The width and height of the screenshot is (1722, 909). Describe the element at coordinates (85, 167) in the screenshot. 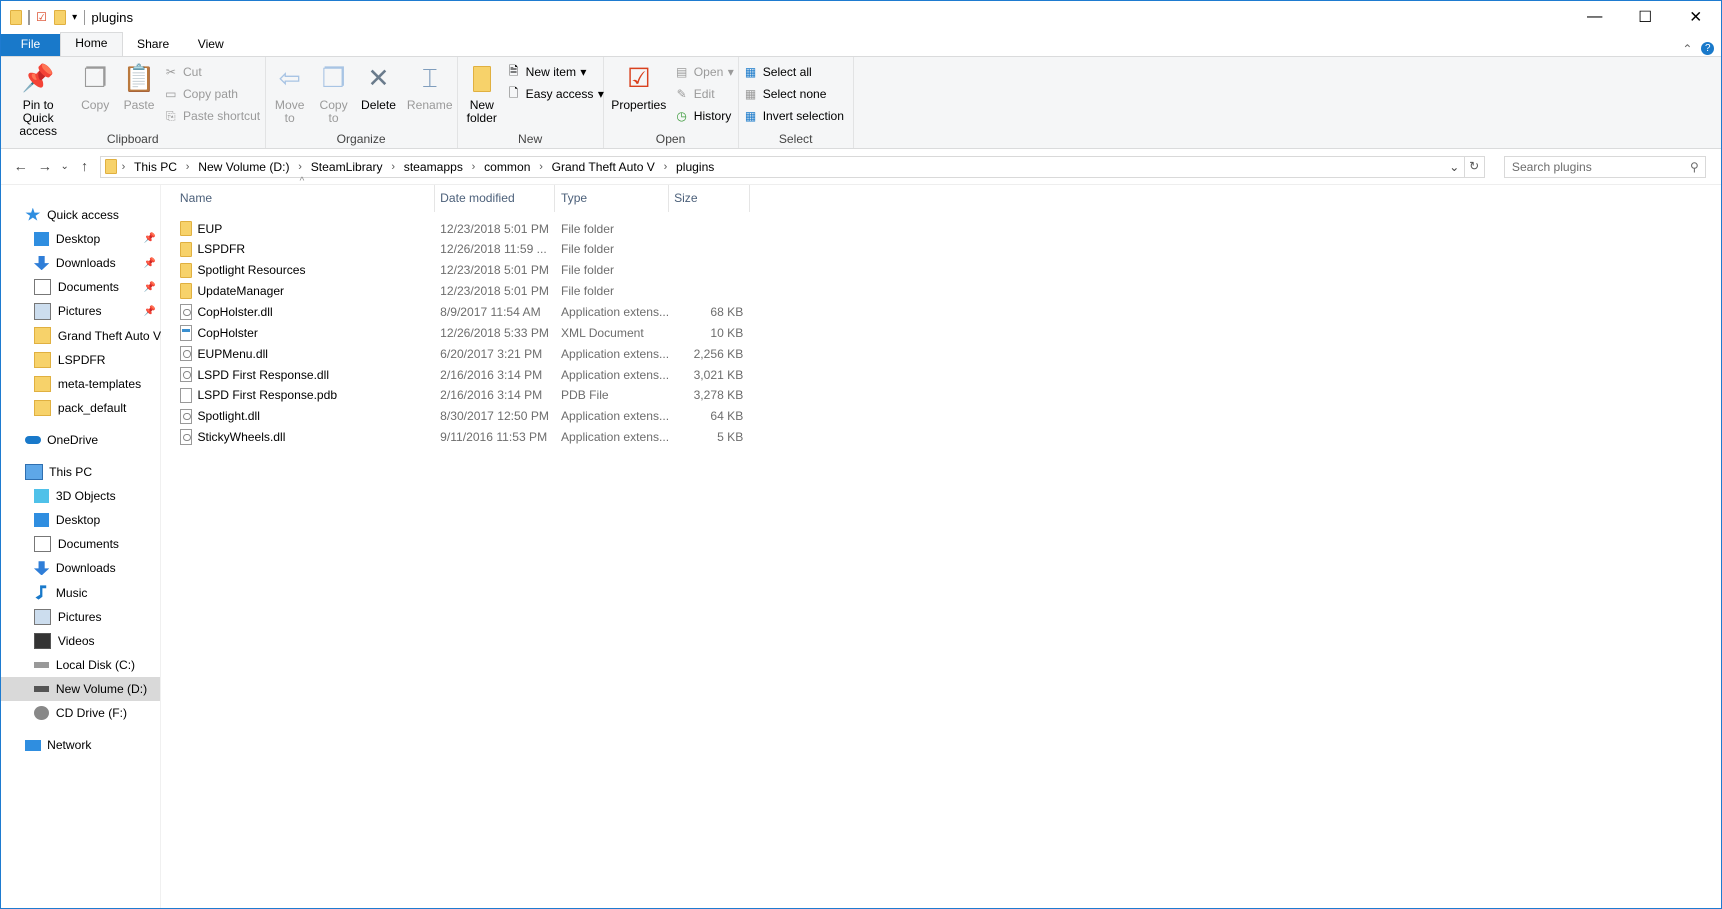

I see `up-button: ↑` at that location.